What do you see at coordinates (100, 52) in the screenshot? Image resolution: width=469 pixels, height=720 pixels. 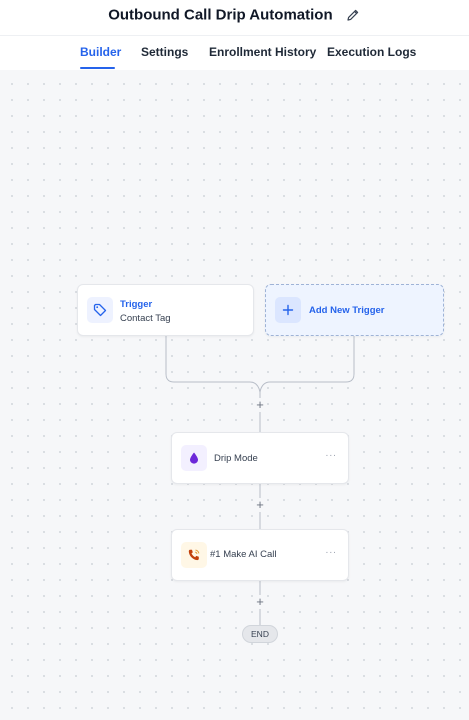 I see `tab-builder: Builder` at bounding box center [100, 52].